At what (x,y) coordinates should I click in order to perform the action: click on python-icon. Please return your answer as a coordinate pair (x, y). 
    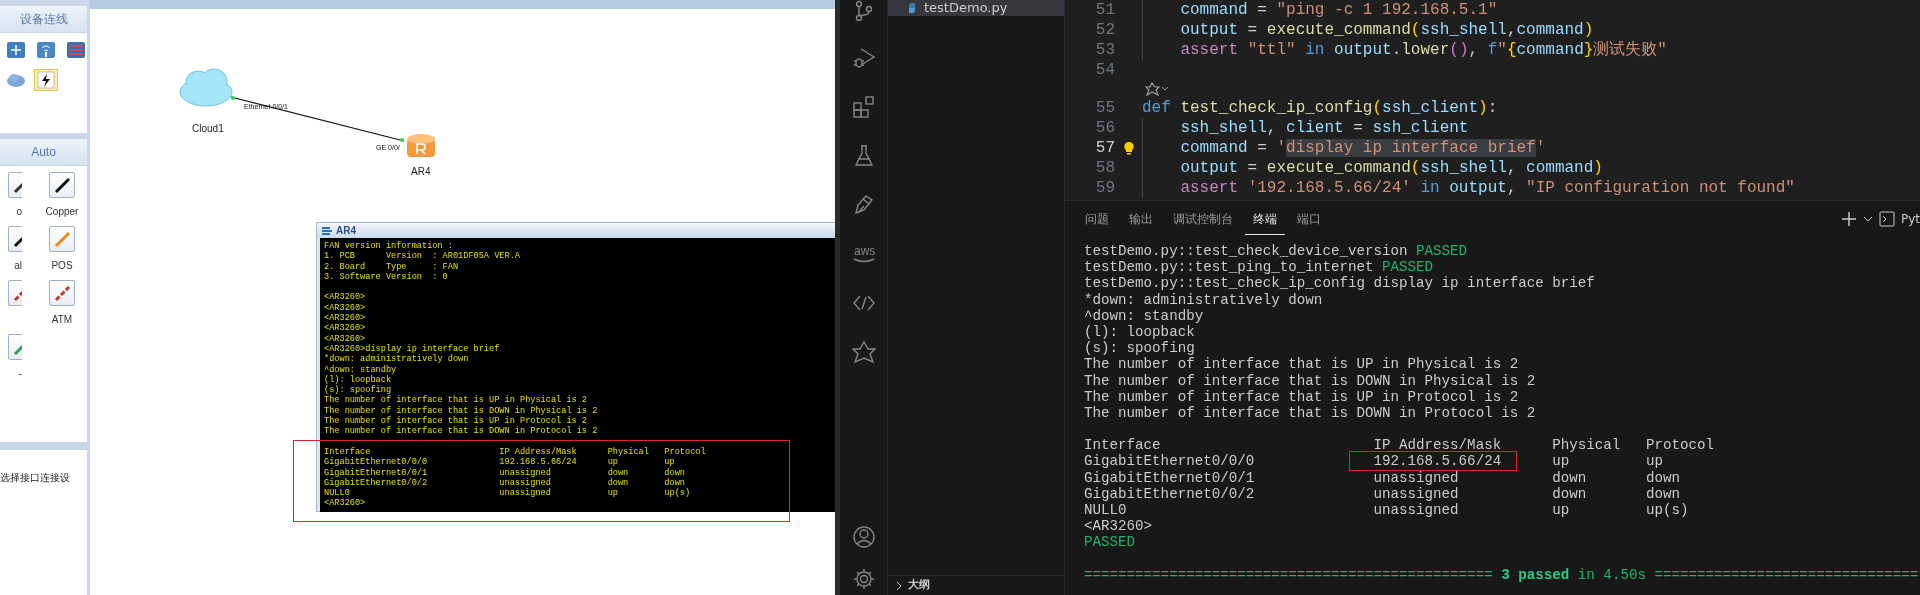
    Looking at the image, I should click on (912, 8).